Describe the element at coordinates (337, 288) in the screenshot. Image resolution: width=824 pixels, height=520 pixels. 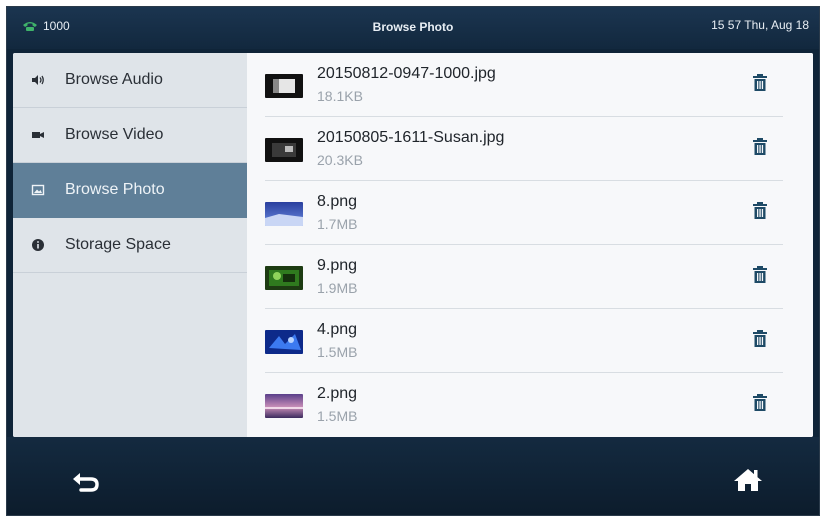
I see `file-size: 1.9MB` at that location.